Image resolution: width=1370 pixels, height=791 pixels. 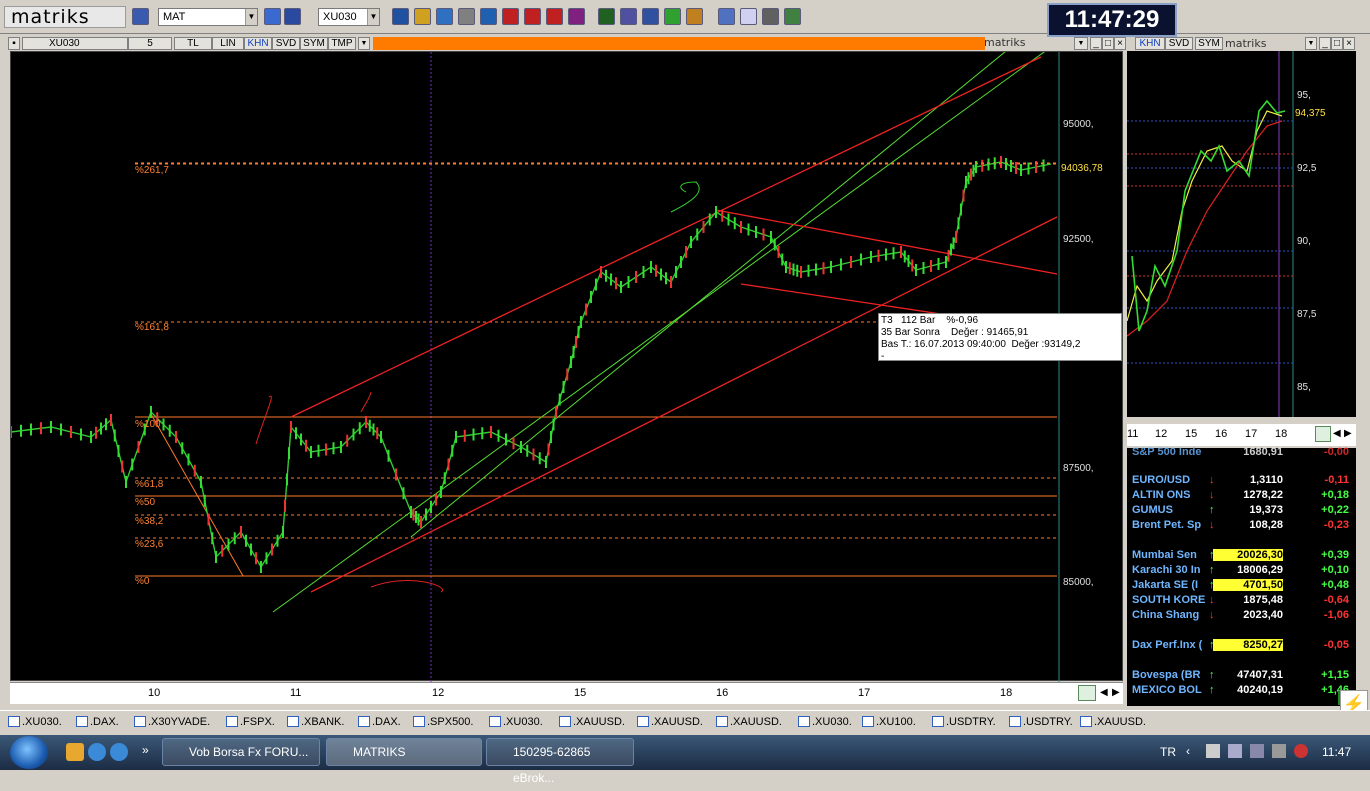 What do you see at coordinates (315, 722) in the screenshot?
I see `symbol-tab: .XBANK.` at bounding box center [315, 722].